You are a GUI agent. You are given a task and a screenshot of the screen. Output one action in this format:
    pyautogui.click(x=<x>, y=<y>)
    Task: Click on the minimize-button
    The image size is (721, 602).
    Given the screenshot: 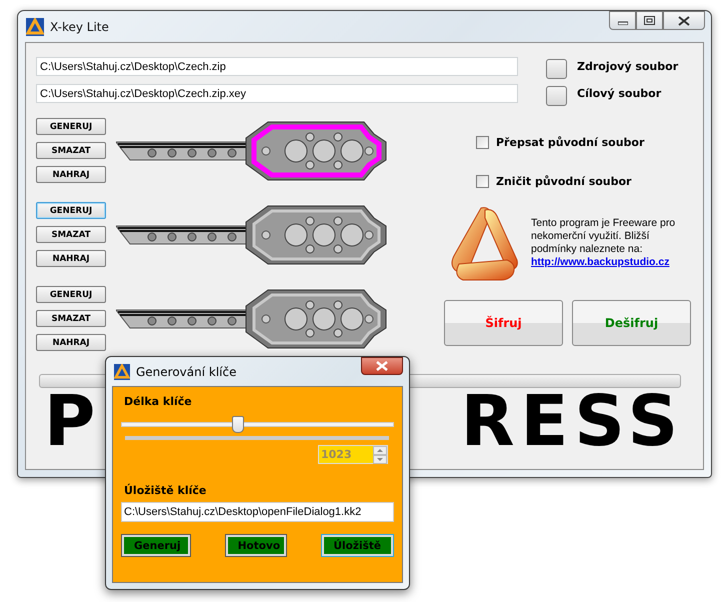 What is the action you would take?
    pyautogui.click(x=622, y=20)
    